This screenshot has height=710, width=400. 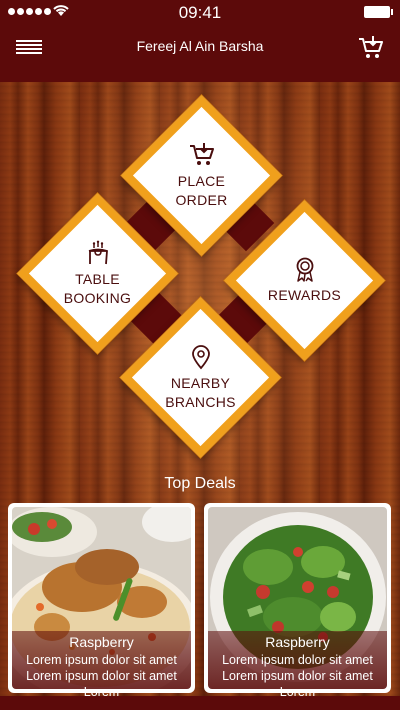 What do you see at coordinates (97, 297) in the screenshot?
I see `tile-label-line: BOOKING` at bounding box center [97, 297].